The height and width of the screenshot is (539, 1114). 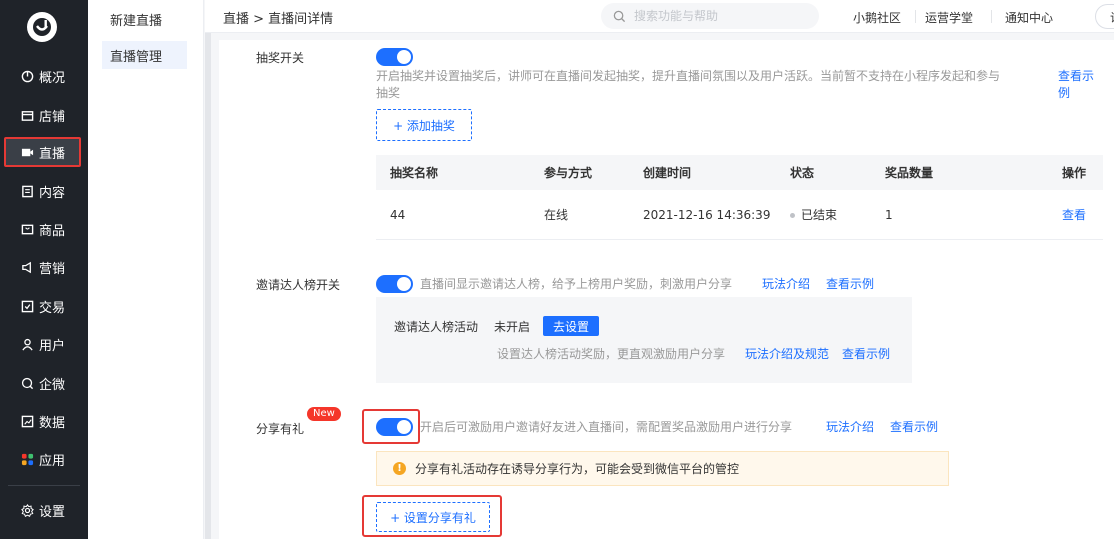 I want to click on nav-item-label: 设置, so click(x=52, y=512).